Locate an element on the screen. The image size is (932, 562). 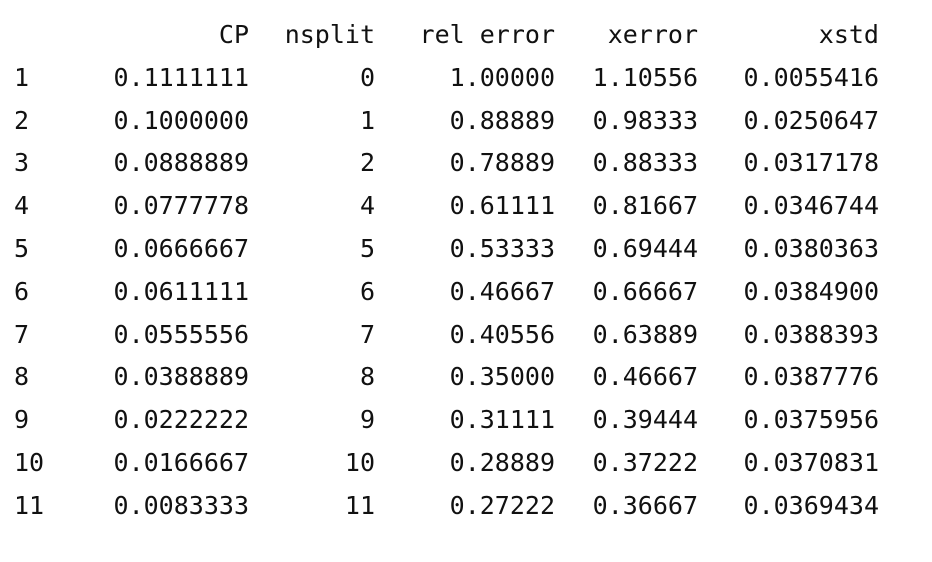
rel-error-value: 1.00000 is located at coordinates (502, 77).